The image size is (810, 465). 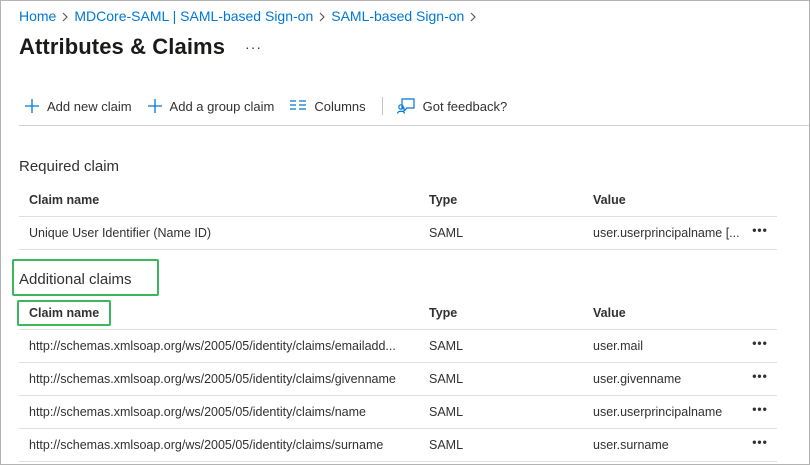 I want to click on breadcrumb-home: Home, so click(x=37, y=16).